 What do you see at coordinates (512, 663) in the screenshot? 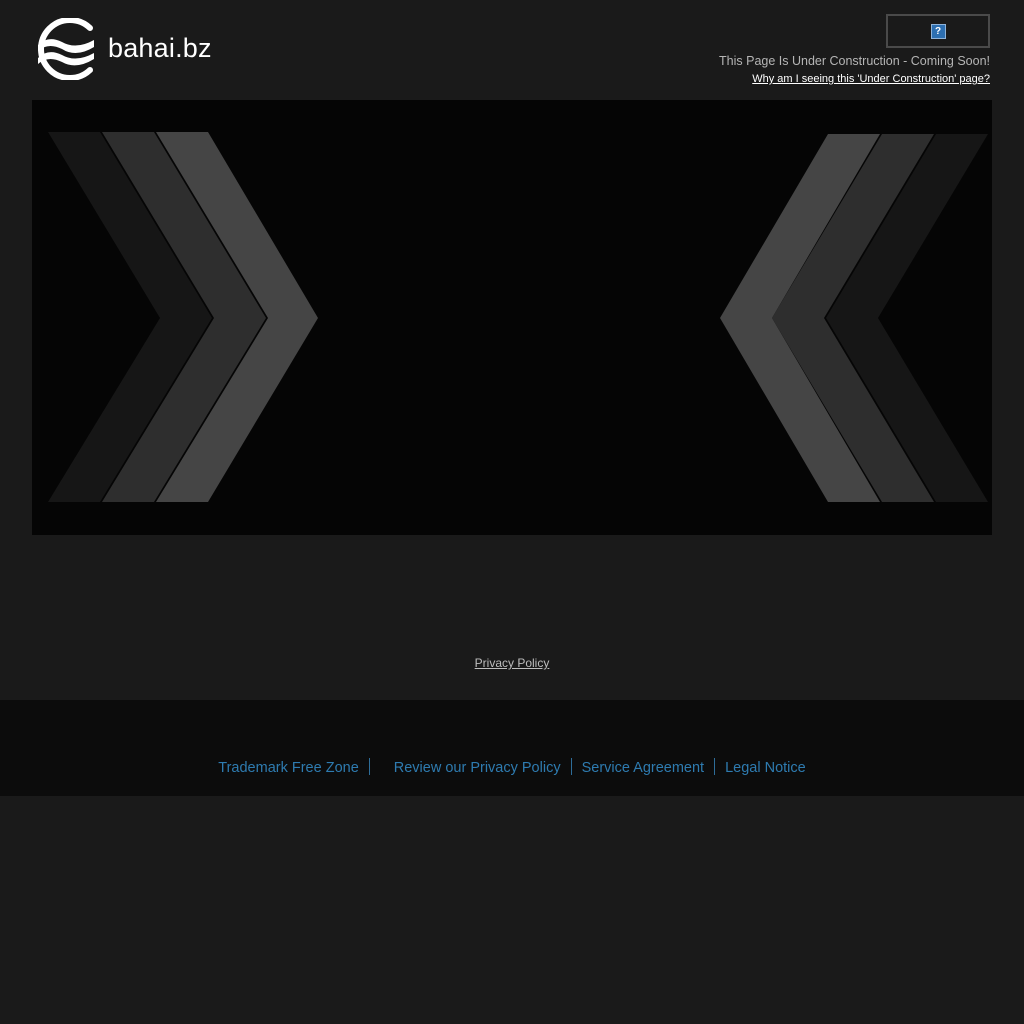
I see `privacy-policy-link: Privacy Policy` at bounding box center [512, 663].